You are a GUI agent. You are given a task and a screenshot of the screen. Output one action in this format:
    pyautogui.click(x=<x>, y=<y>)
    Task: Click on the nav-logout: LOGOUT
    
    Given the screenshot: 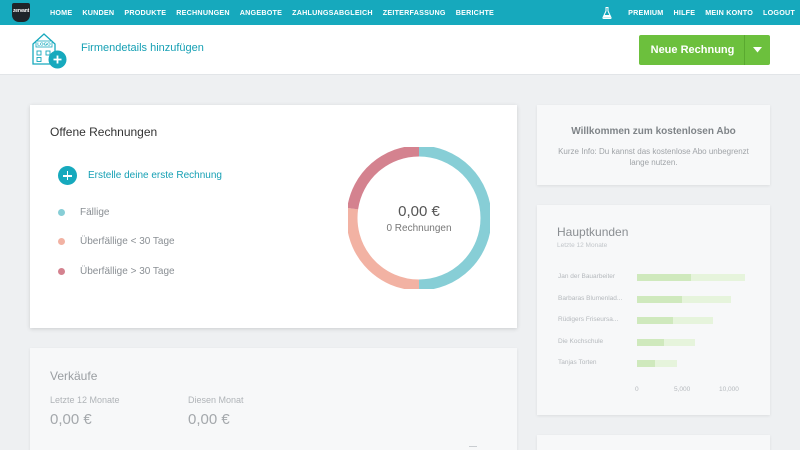 What is the action you would take?
    pyautogui.click(x=779, y=12)
    